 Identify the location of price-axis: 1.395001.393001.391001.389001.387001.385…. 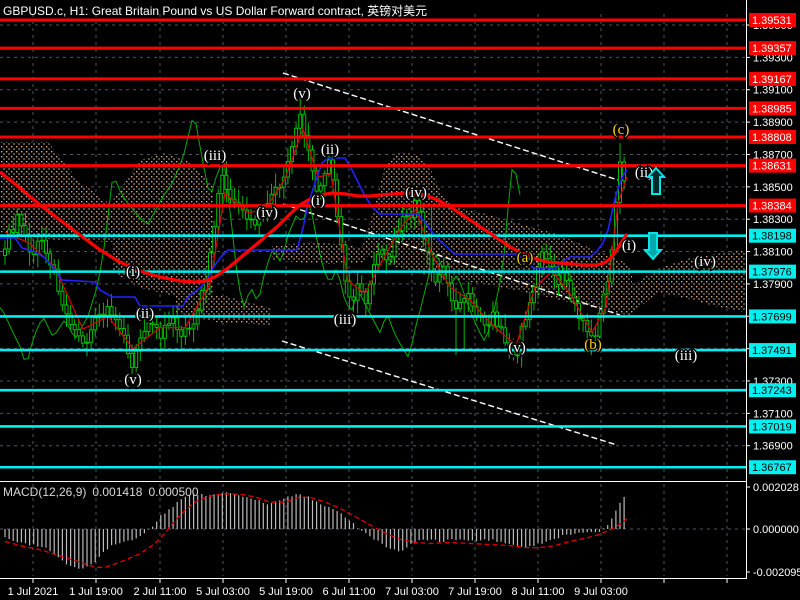
(773, 300).